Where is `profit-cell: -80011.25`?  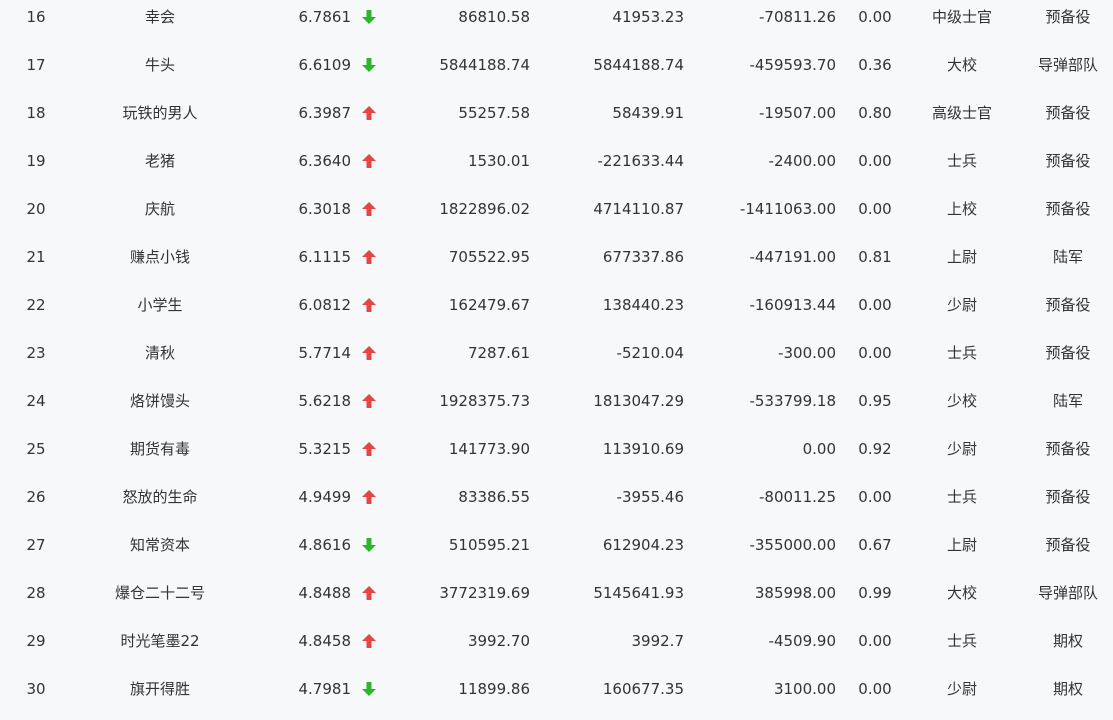
profit-cell: -80011.25 is located at coordinates (797, 497).